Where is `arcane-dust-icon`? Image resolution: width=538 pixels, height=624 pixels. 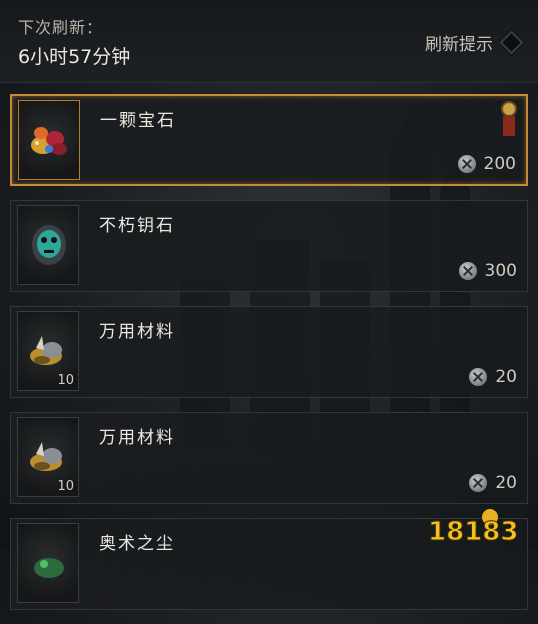
arcane-dust-icon is located at coordinates (49, 568).